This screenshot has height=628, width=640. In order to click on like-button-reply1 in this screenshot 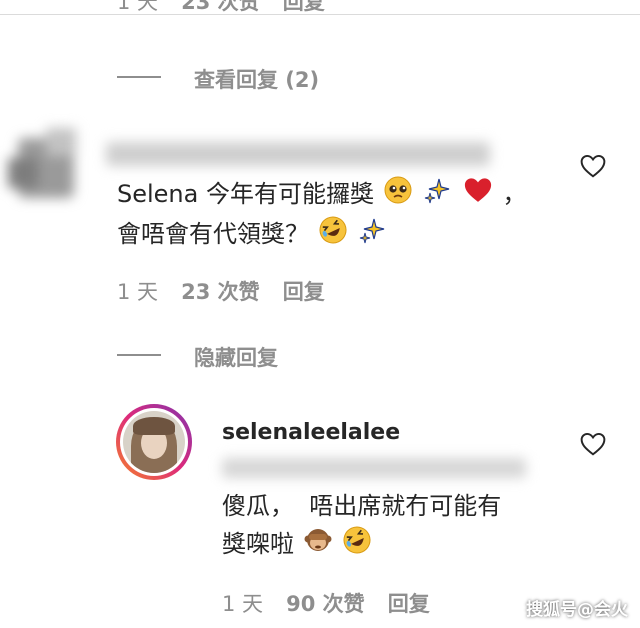, I will do `click(593, 444)`.